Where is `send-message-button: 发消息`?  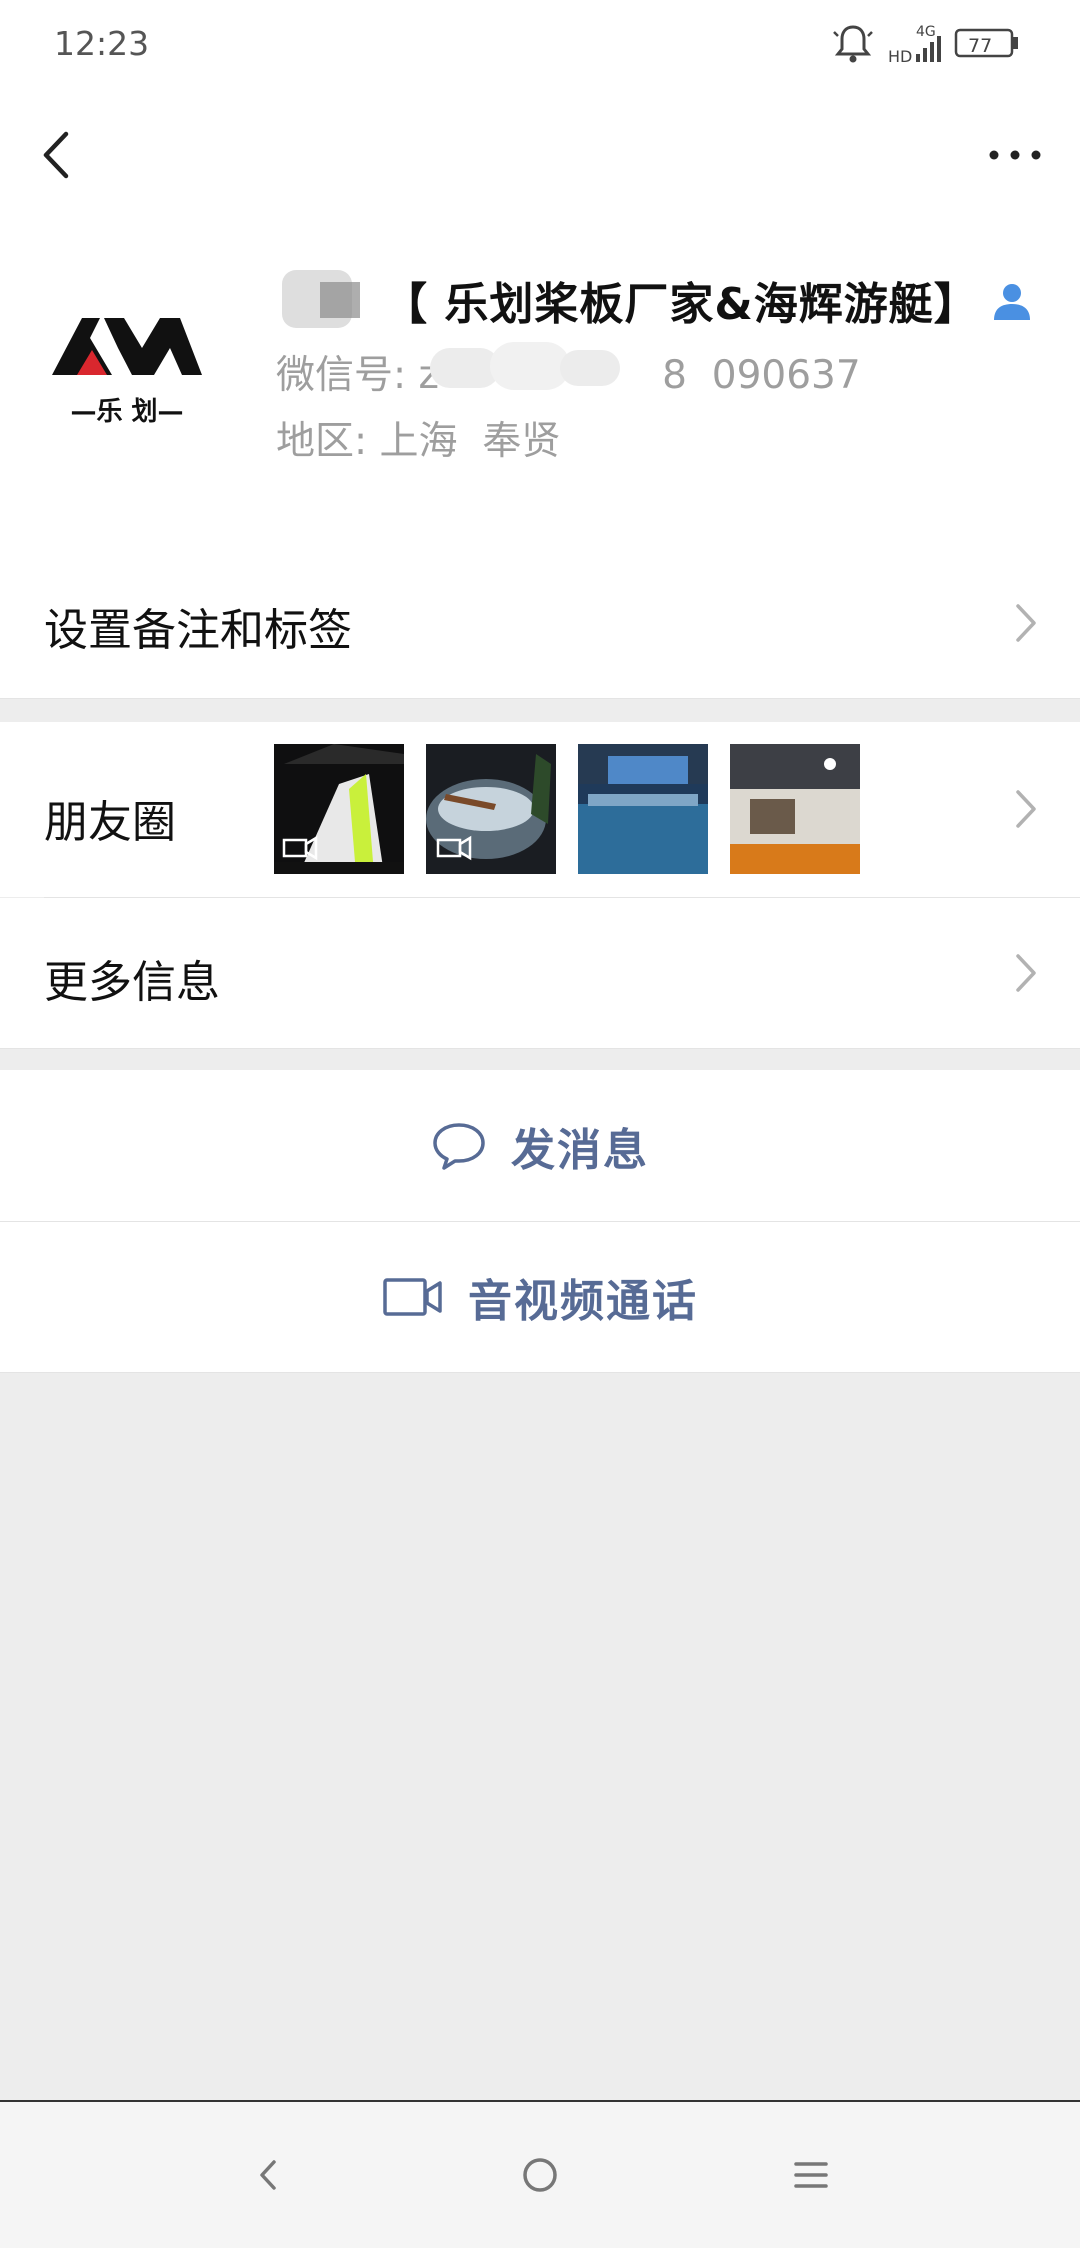 send-message-button: 发消息 is located at coordinates (540, 1146).